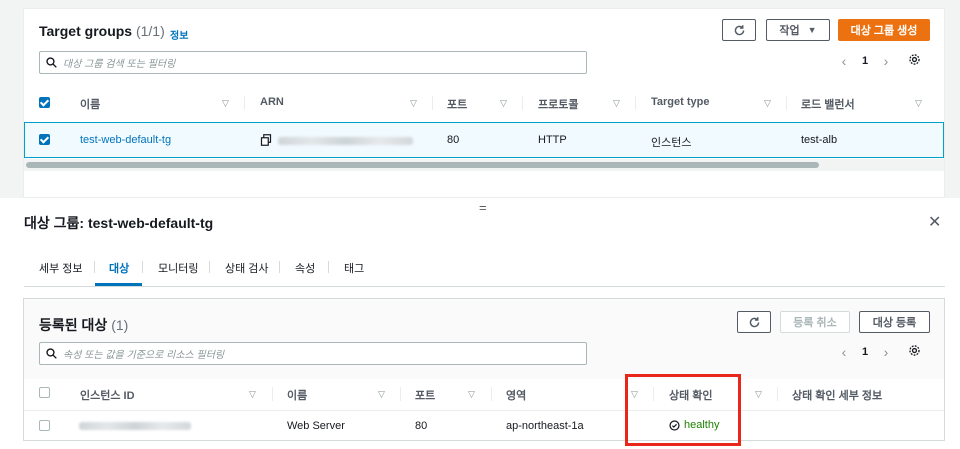 Image resolution: width=960 pixels, height=449 pixels. I want to click on horizontal-scrollbar, so click(422, 165).